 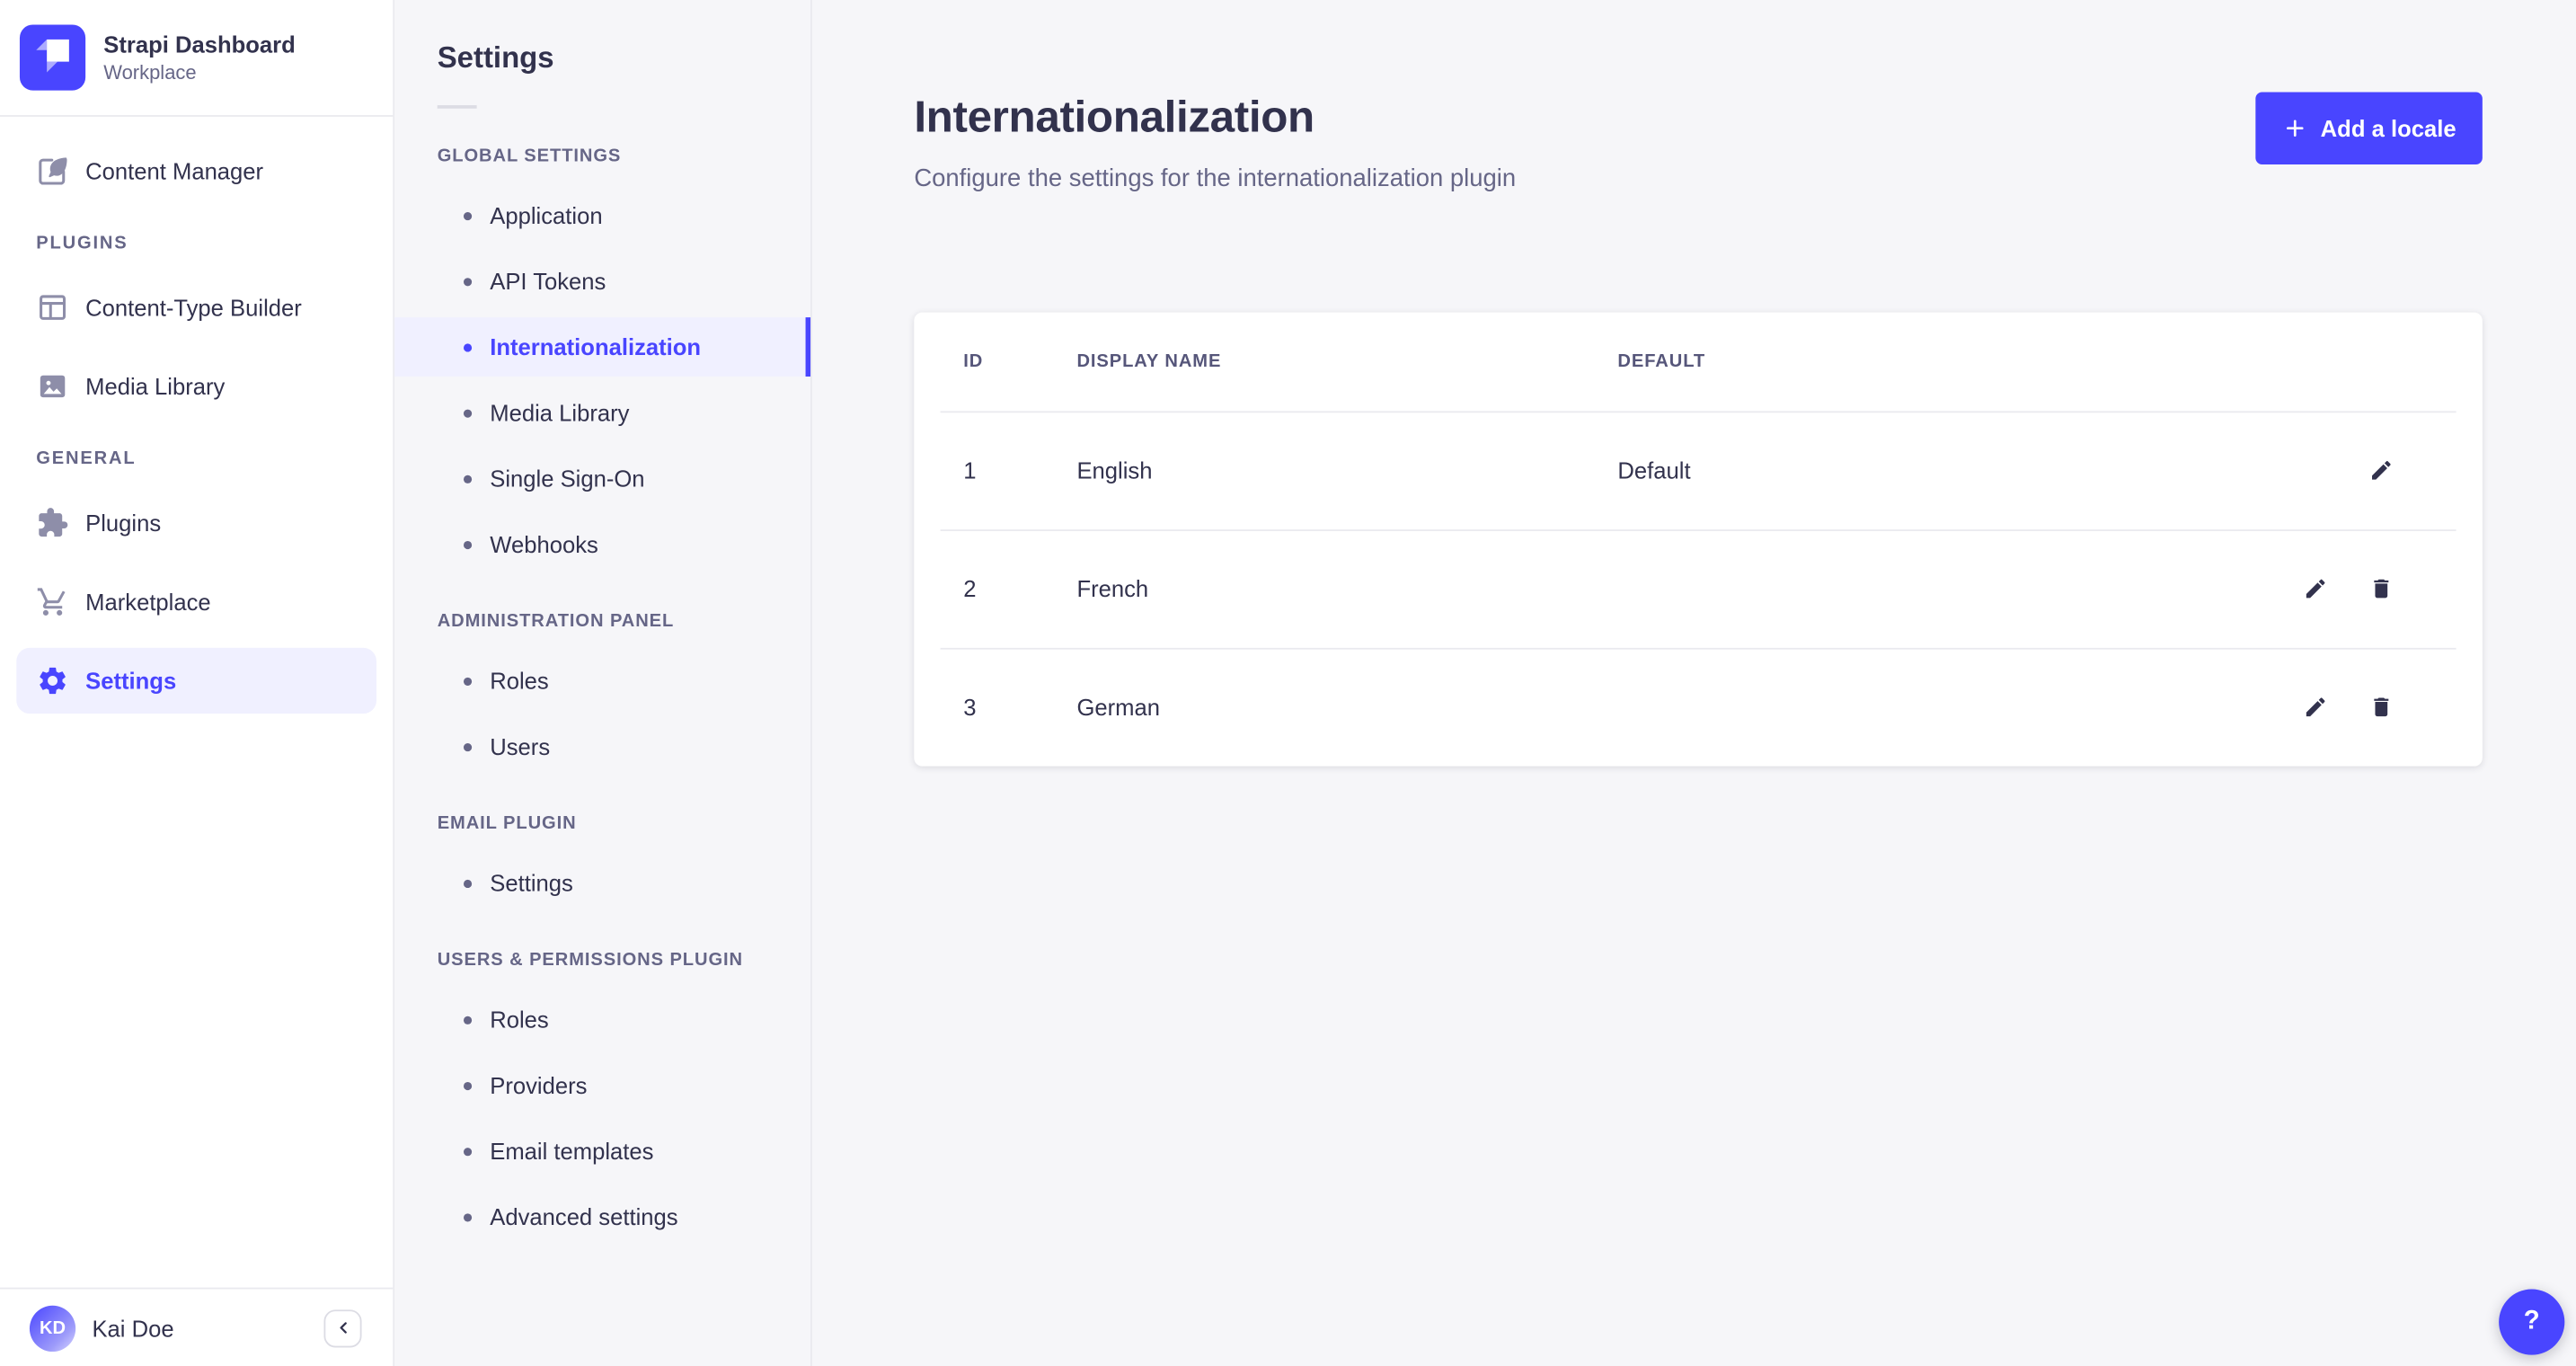 I want to click on subnav-item-internationalization: Internationalization, so click(x=602, y=347).